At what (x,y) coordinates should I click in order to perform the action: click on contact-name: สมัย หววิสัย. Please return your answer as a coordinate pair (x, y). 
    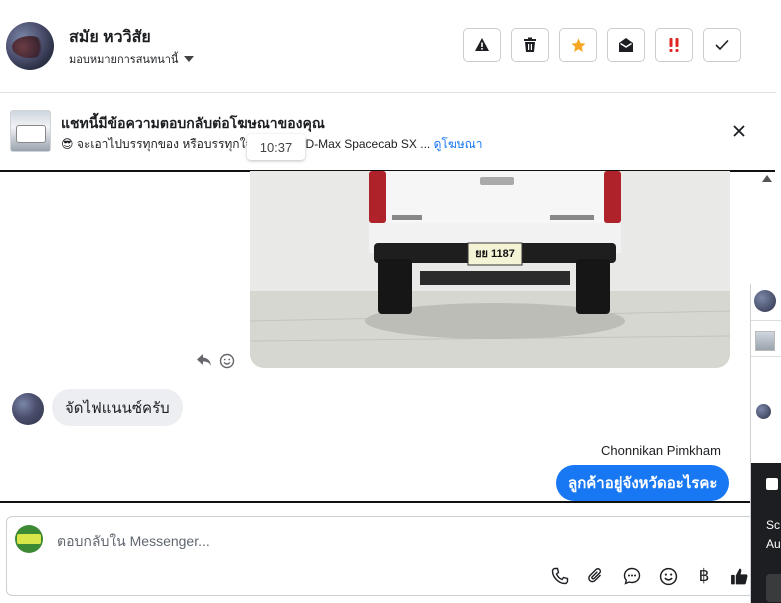
    Looking at the image, I should click on (110, 37).